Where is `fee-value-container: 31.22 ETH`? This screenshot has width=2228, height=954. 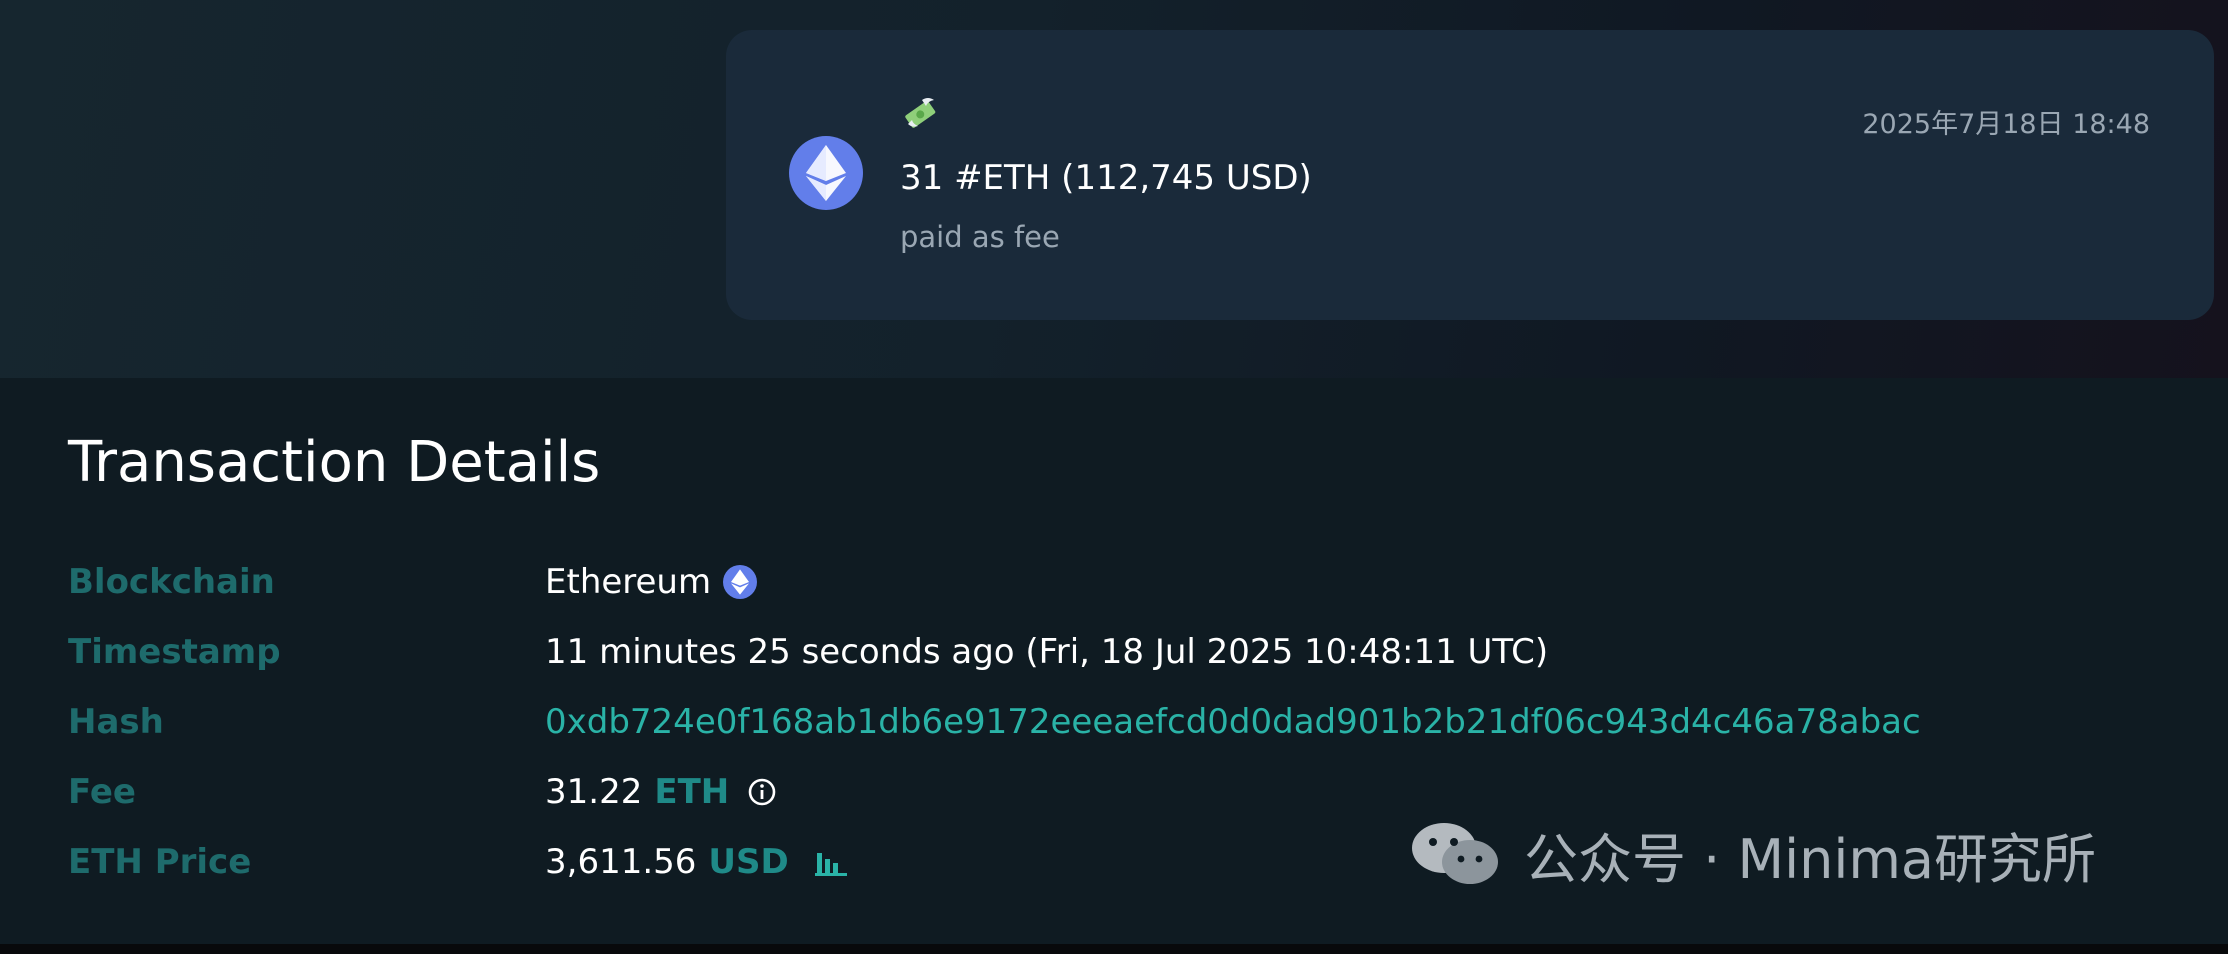
fee-value-container: 31.22 ETH is located at coordinates (661, 792).